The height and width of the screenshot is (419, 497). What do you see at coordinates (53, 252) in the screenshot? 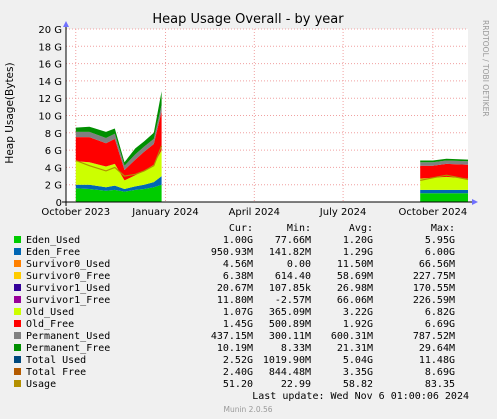
I see `legend-series-name: Eden_Free` at bounding box center [53, 252].